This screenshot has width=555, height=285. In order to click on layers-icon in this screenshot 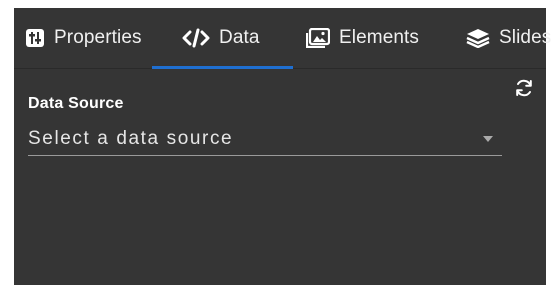, I will do `click(478, 38)`.